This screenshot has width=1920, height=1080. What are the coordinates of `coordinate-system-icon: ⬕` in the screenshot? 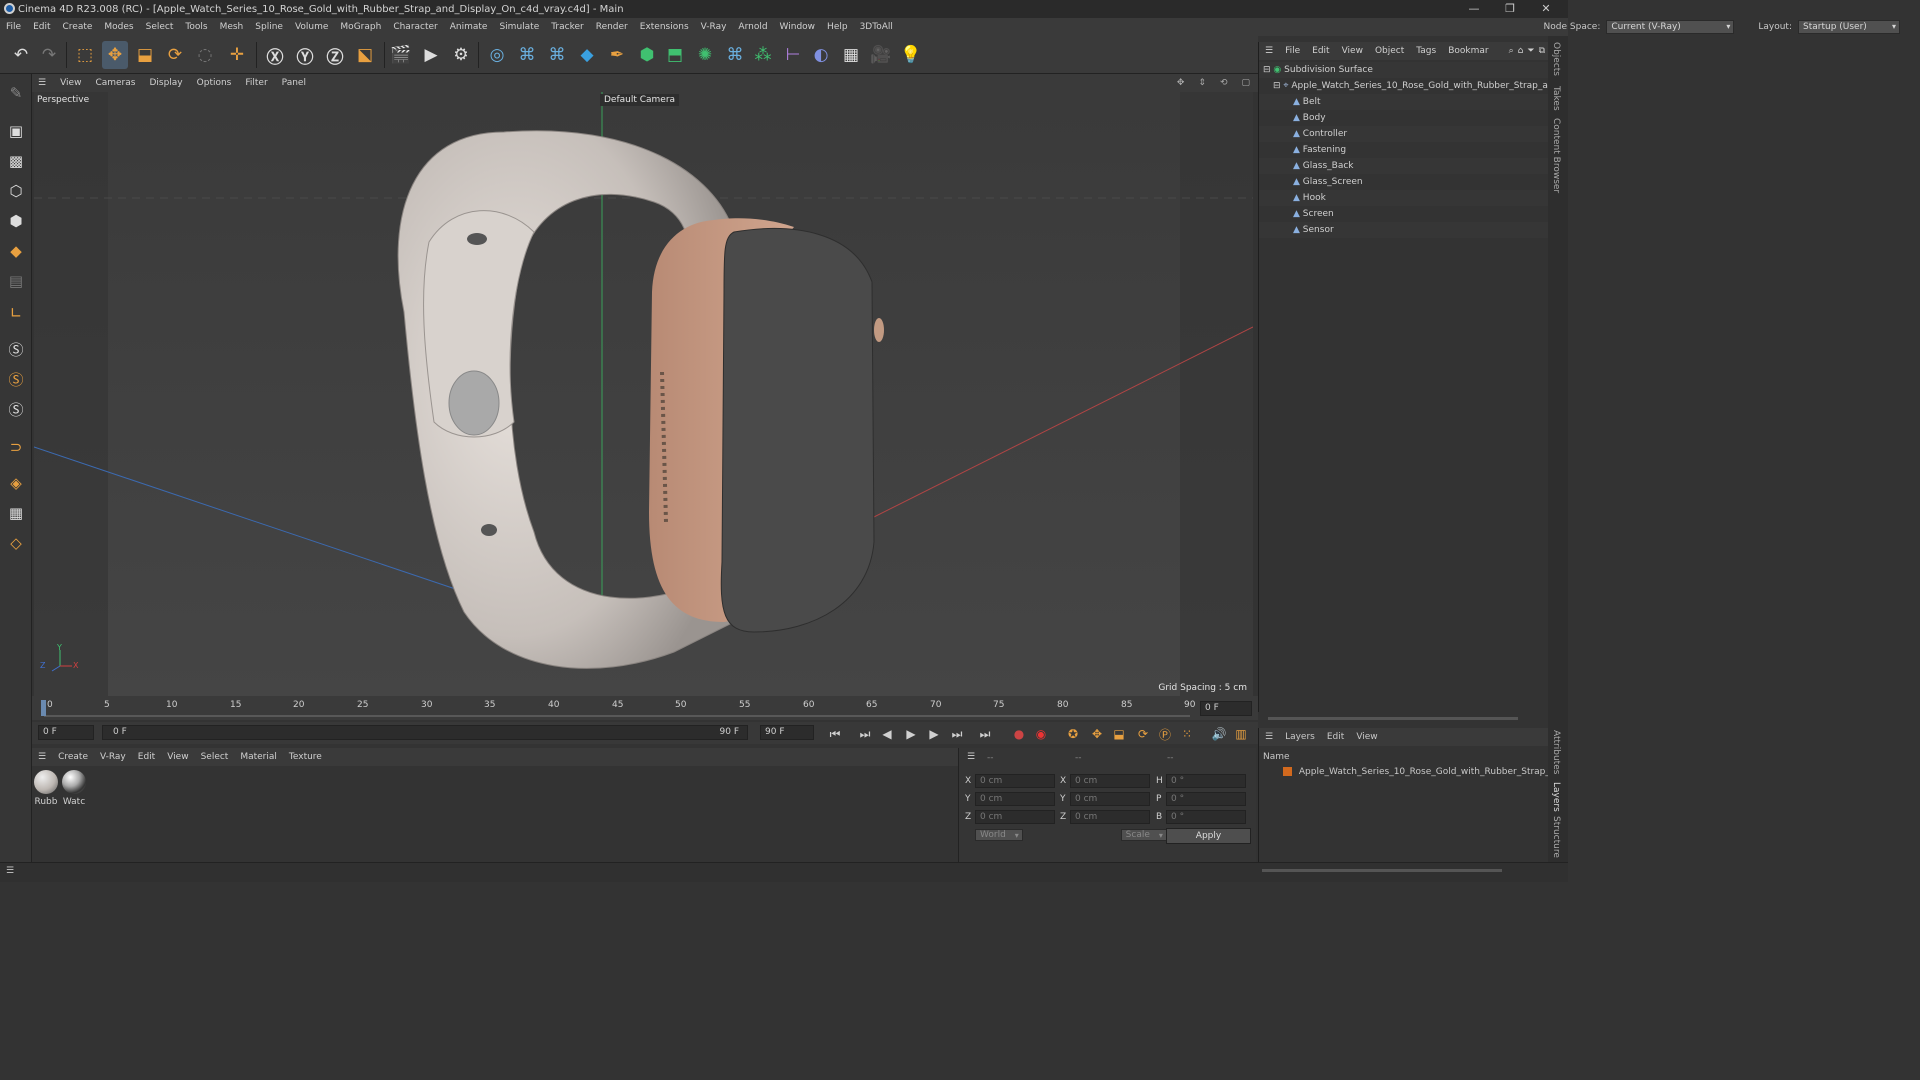 It's located at (365, 55).